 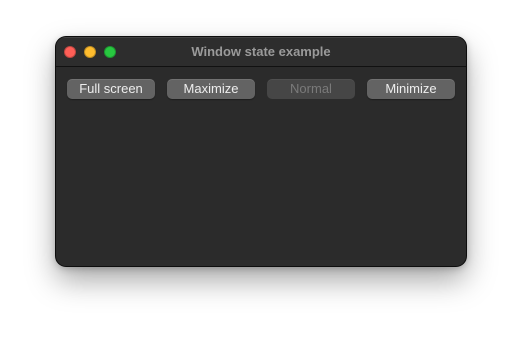 What do you see at coordinates (411, 89) in the screenshot?
I see `minimize-button: Minimize` at bounding box center [411, 89].